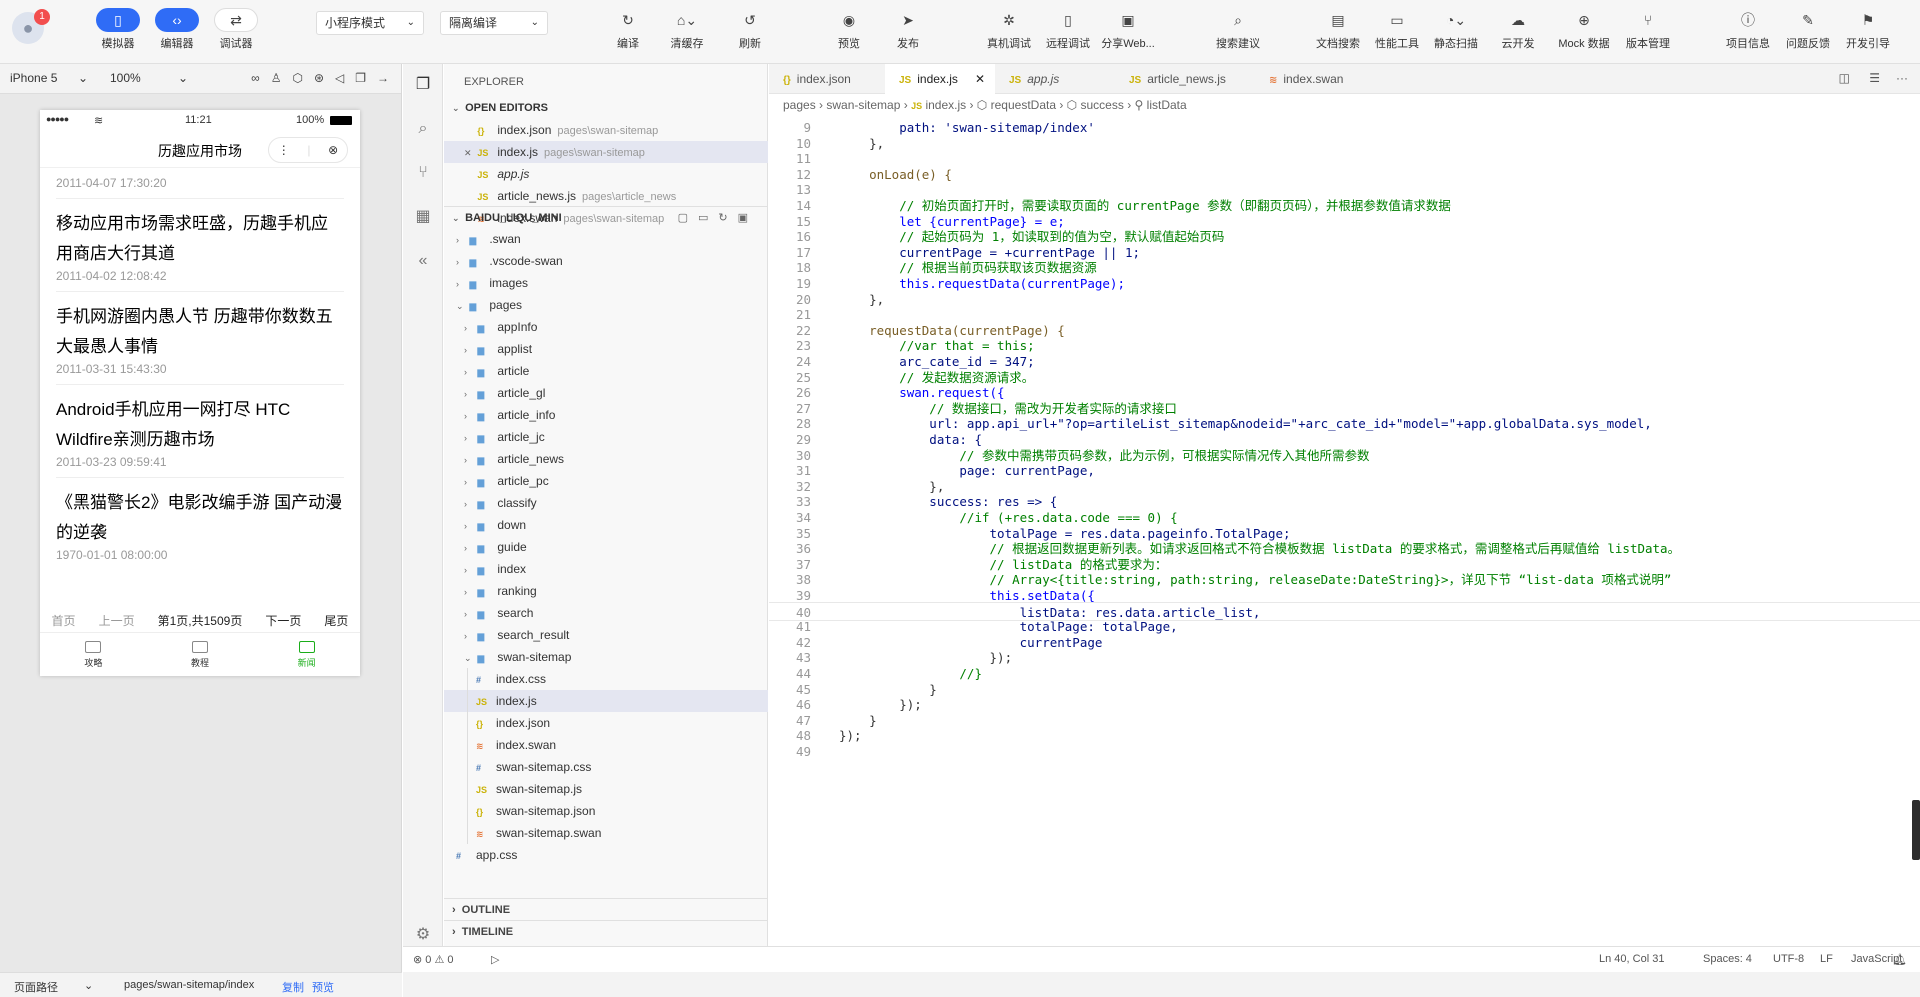 The height and width of the screenshot is (997, 1920). Describe the element at coordinates (283, 620) in the screenshot. I see `next-page-link: 下一页` at that location.